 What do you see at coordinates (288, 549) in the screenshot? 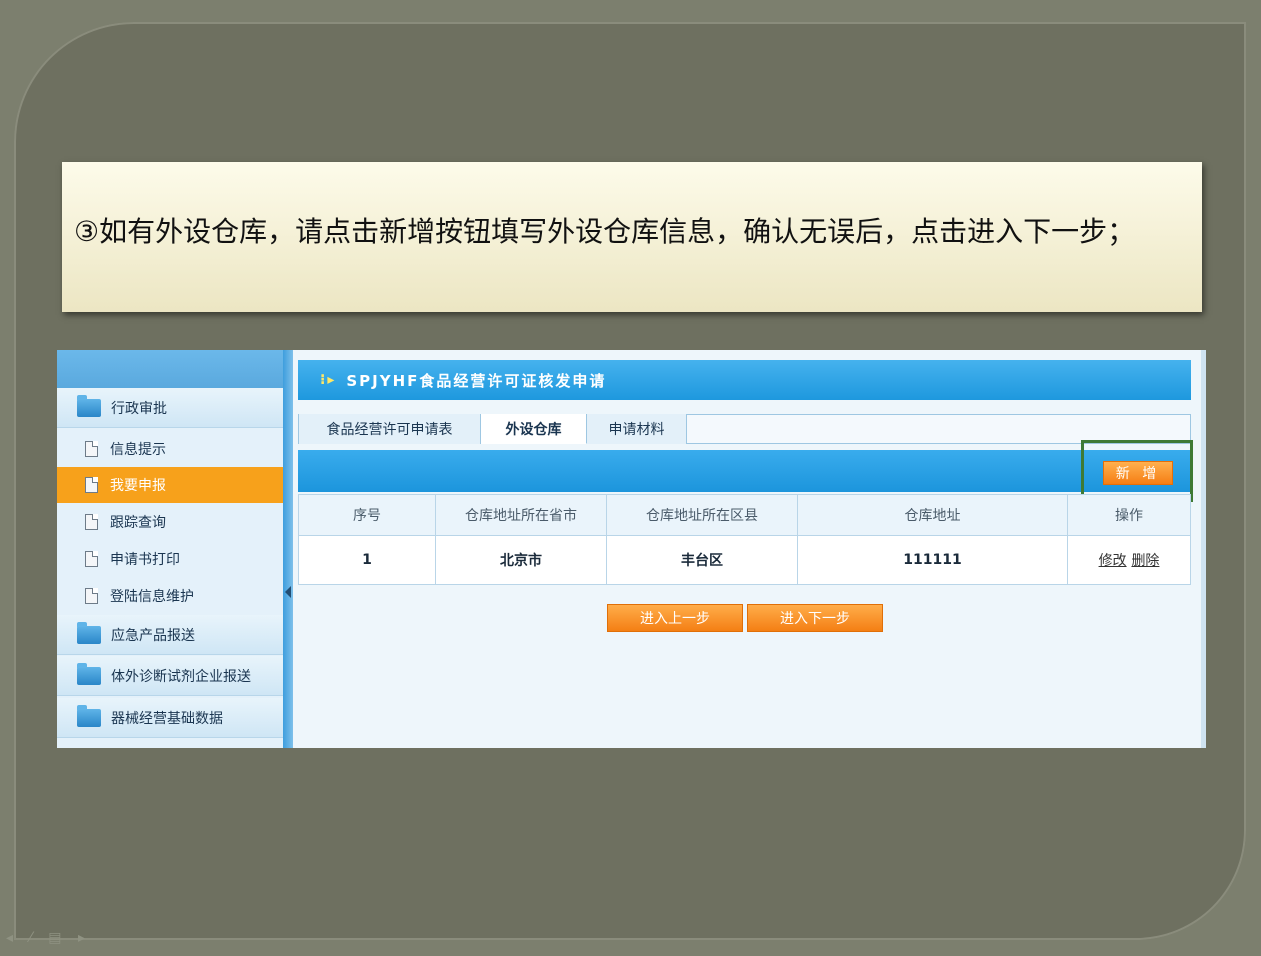
I see `sidebar-splitter` at bounding box center [288, 549].